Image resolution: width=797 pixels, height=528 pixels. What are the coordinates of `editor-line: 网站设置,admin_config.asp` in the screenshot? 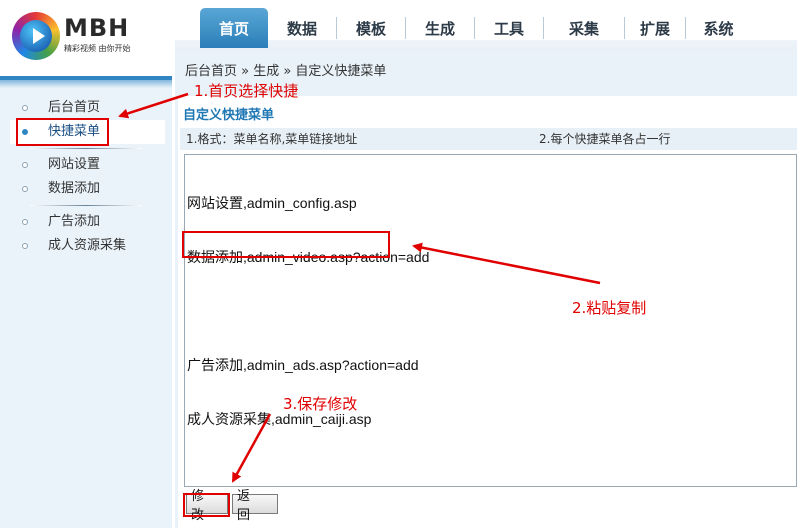 It's located at (272, 203).